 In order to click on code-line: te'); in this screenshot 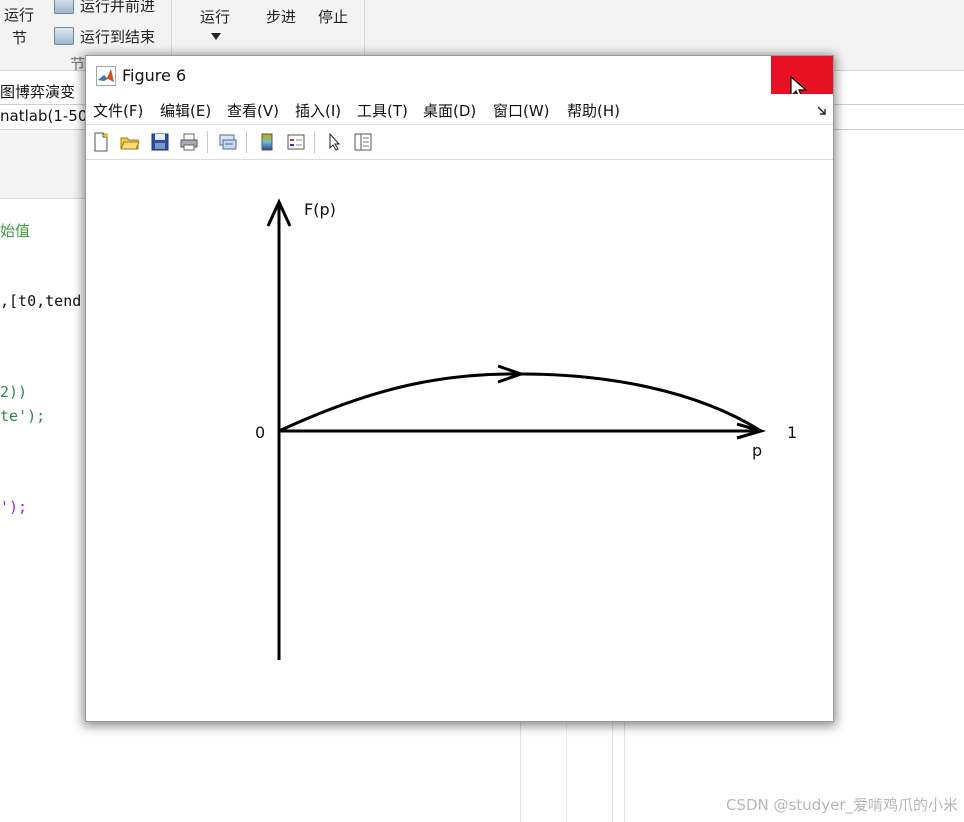, I will do `click(23, 416)`.